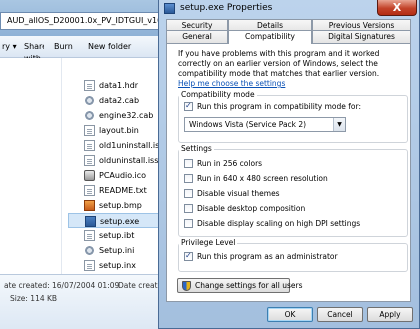 The width and height of the screenshot is (420, 329). I want to click on ok-button: OK, so click(290, 314).